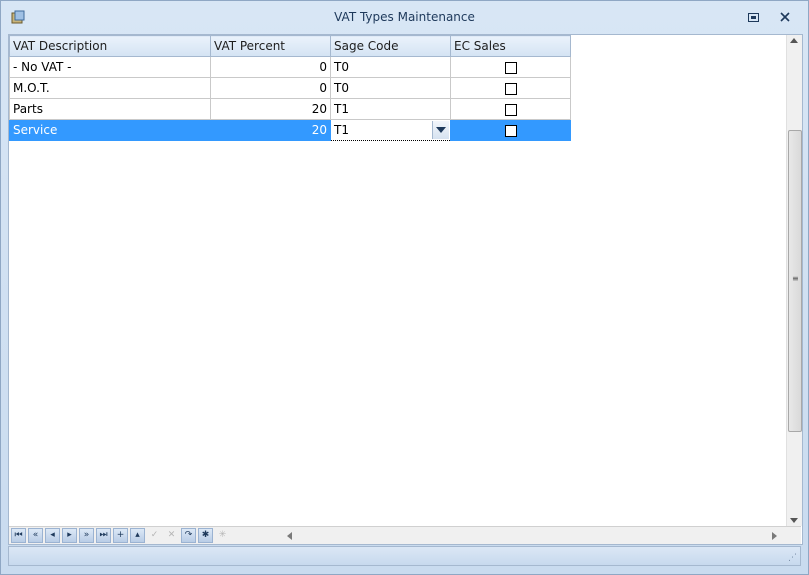  I want to click on column-header-ec-sales: EC Sales, so click(510, 46).